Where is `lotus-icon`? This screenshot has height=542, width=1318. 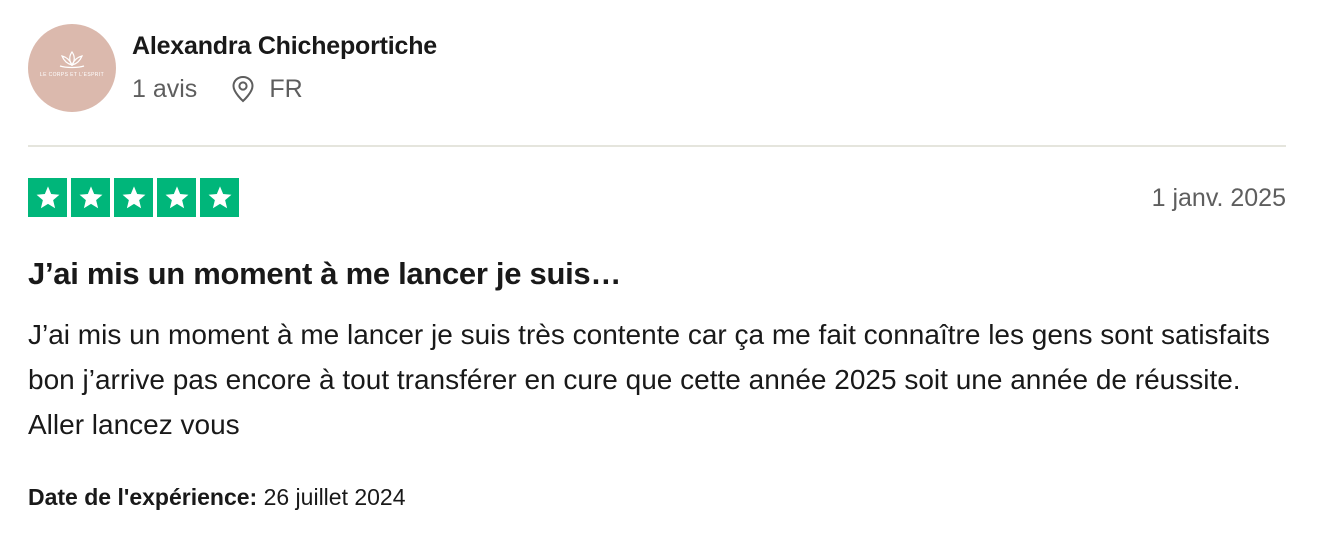 lotus-icon is located at coordinates (72, 60).